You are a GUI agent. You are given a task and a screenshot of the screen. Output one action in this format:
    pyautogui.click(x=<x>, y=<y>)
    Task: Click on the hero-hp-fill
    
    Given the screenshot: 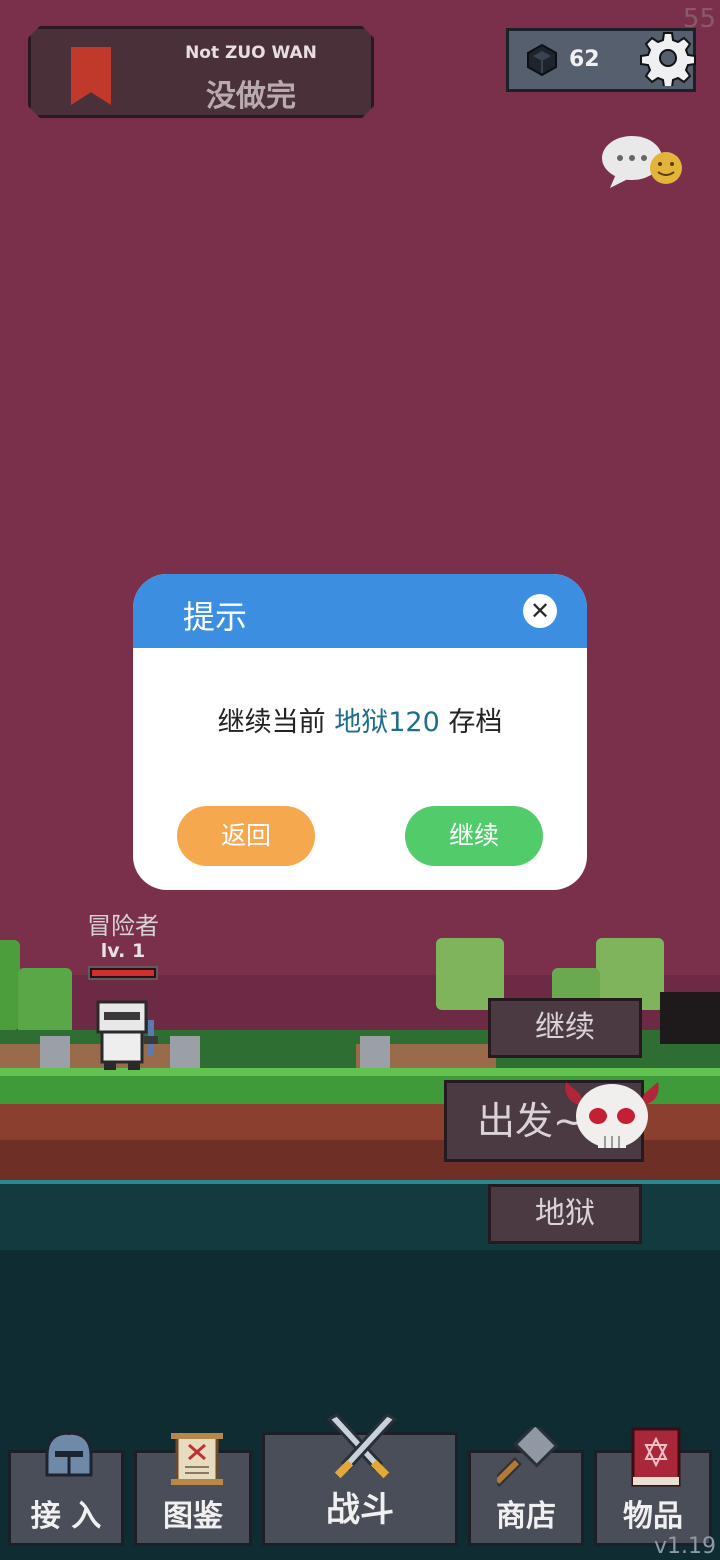 What is the action you would take?
    pyautogui.click(x=123, y=973)
    